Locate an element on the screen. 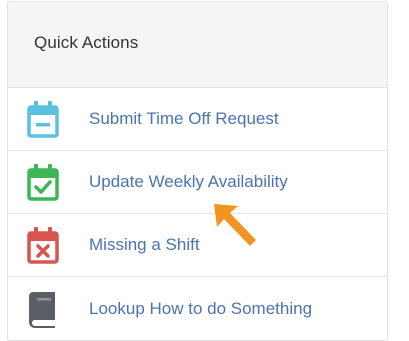  action-label: Missing a Shift is located at coordinates (144, 245).